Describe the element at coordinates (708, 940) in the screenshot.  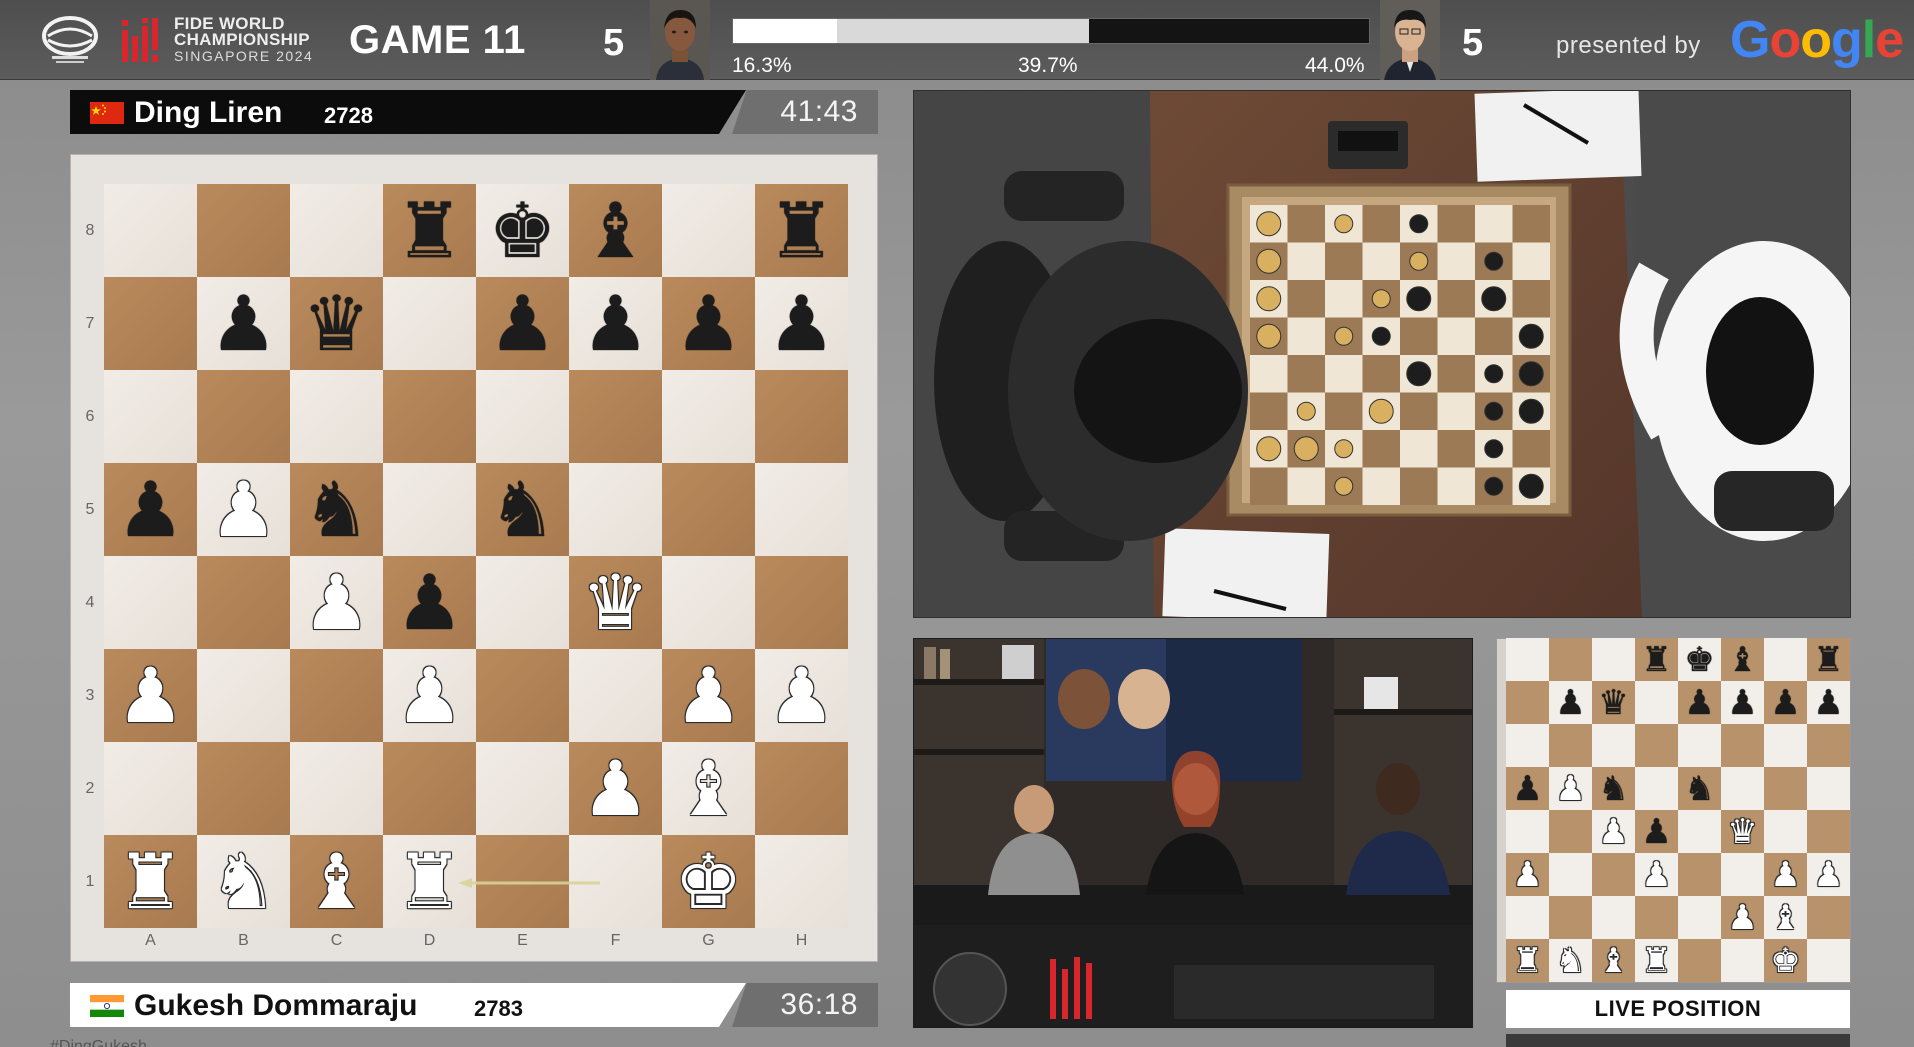
I see `file-label: G` at that location.